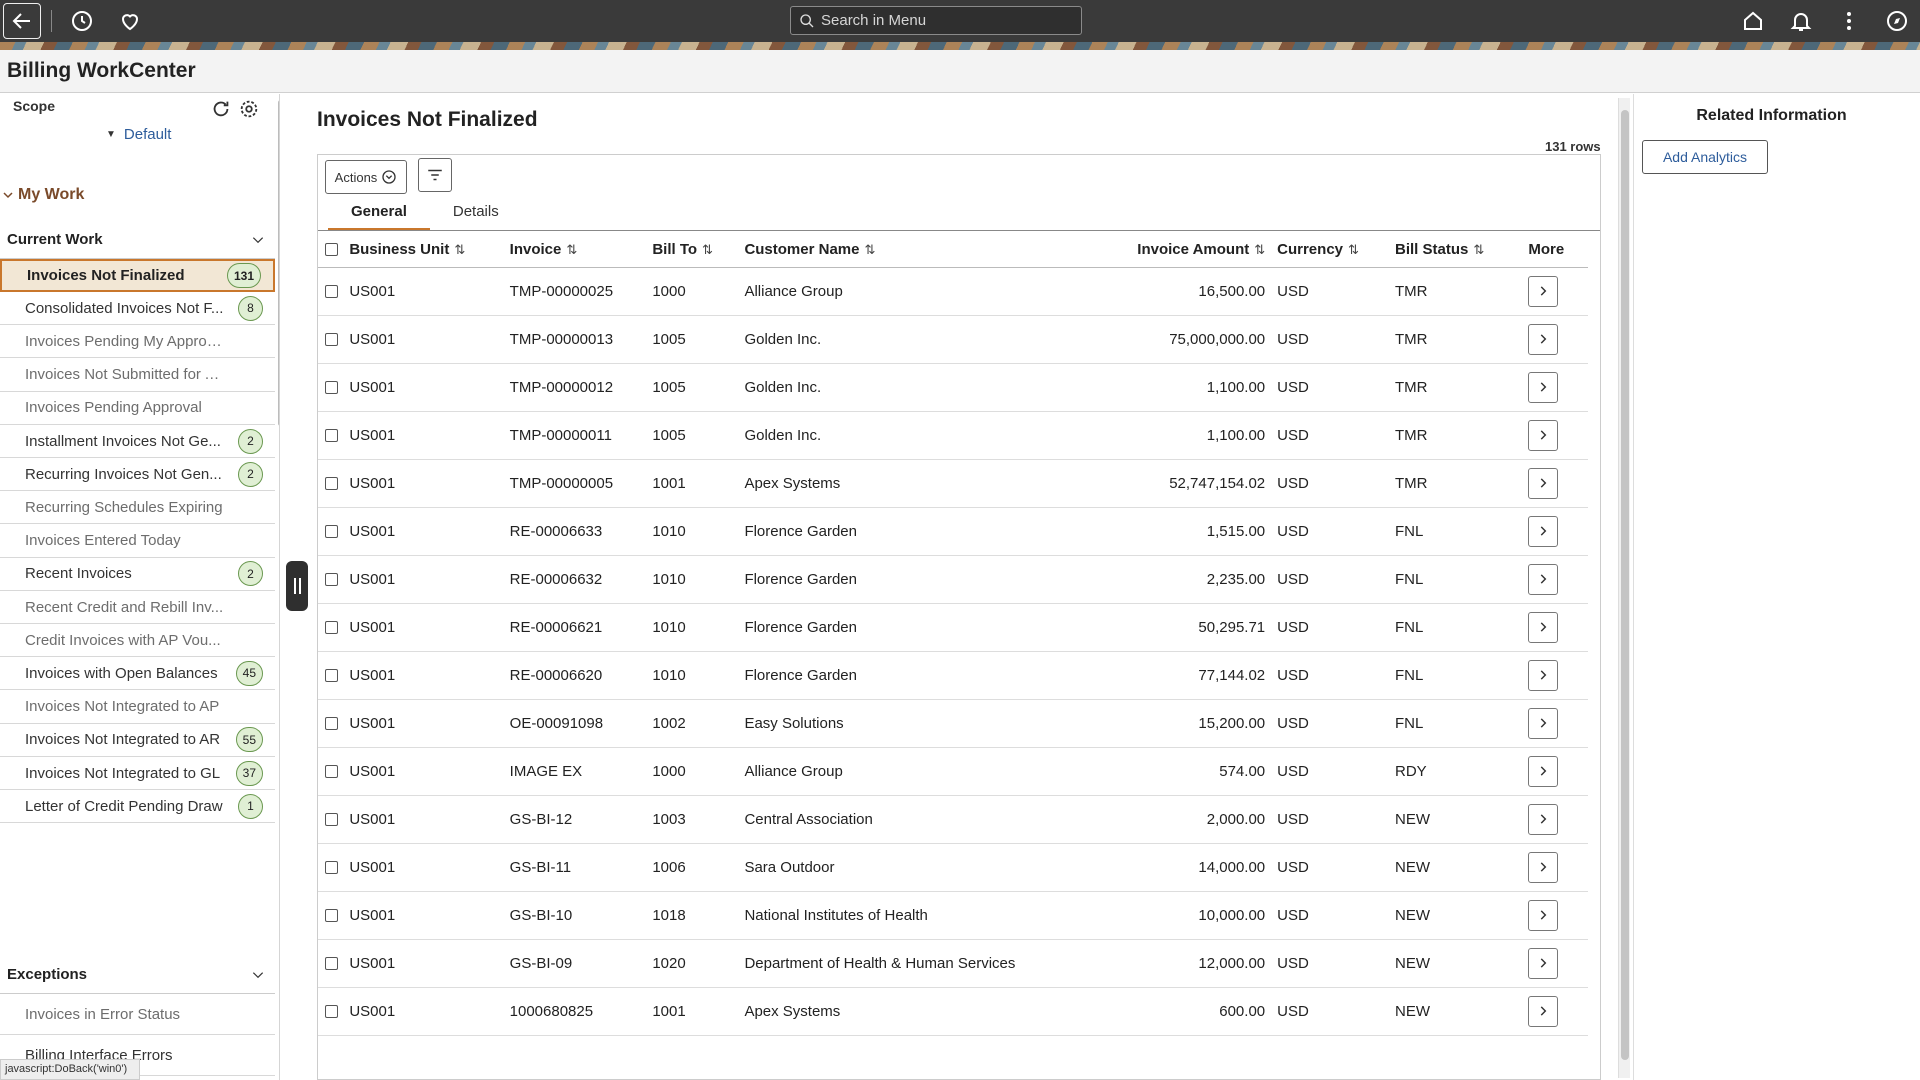 The height and width of the screenshot is (1080, 1920). Describe the element at coordinates (137, 773) in the screenshot. I see `nav-item: Invoices Not Integrated to GL 37` at that location.